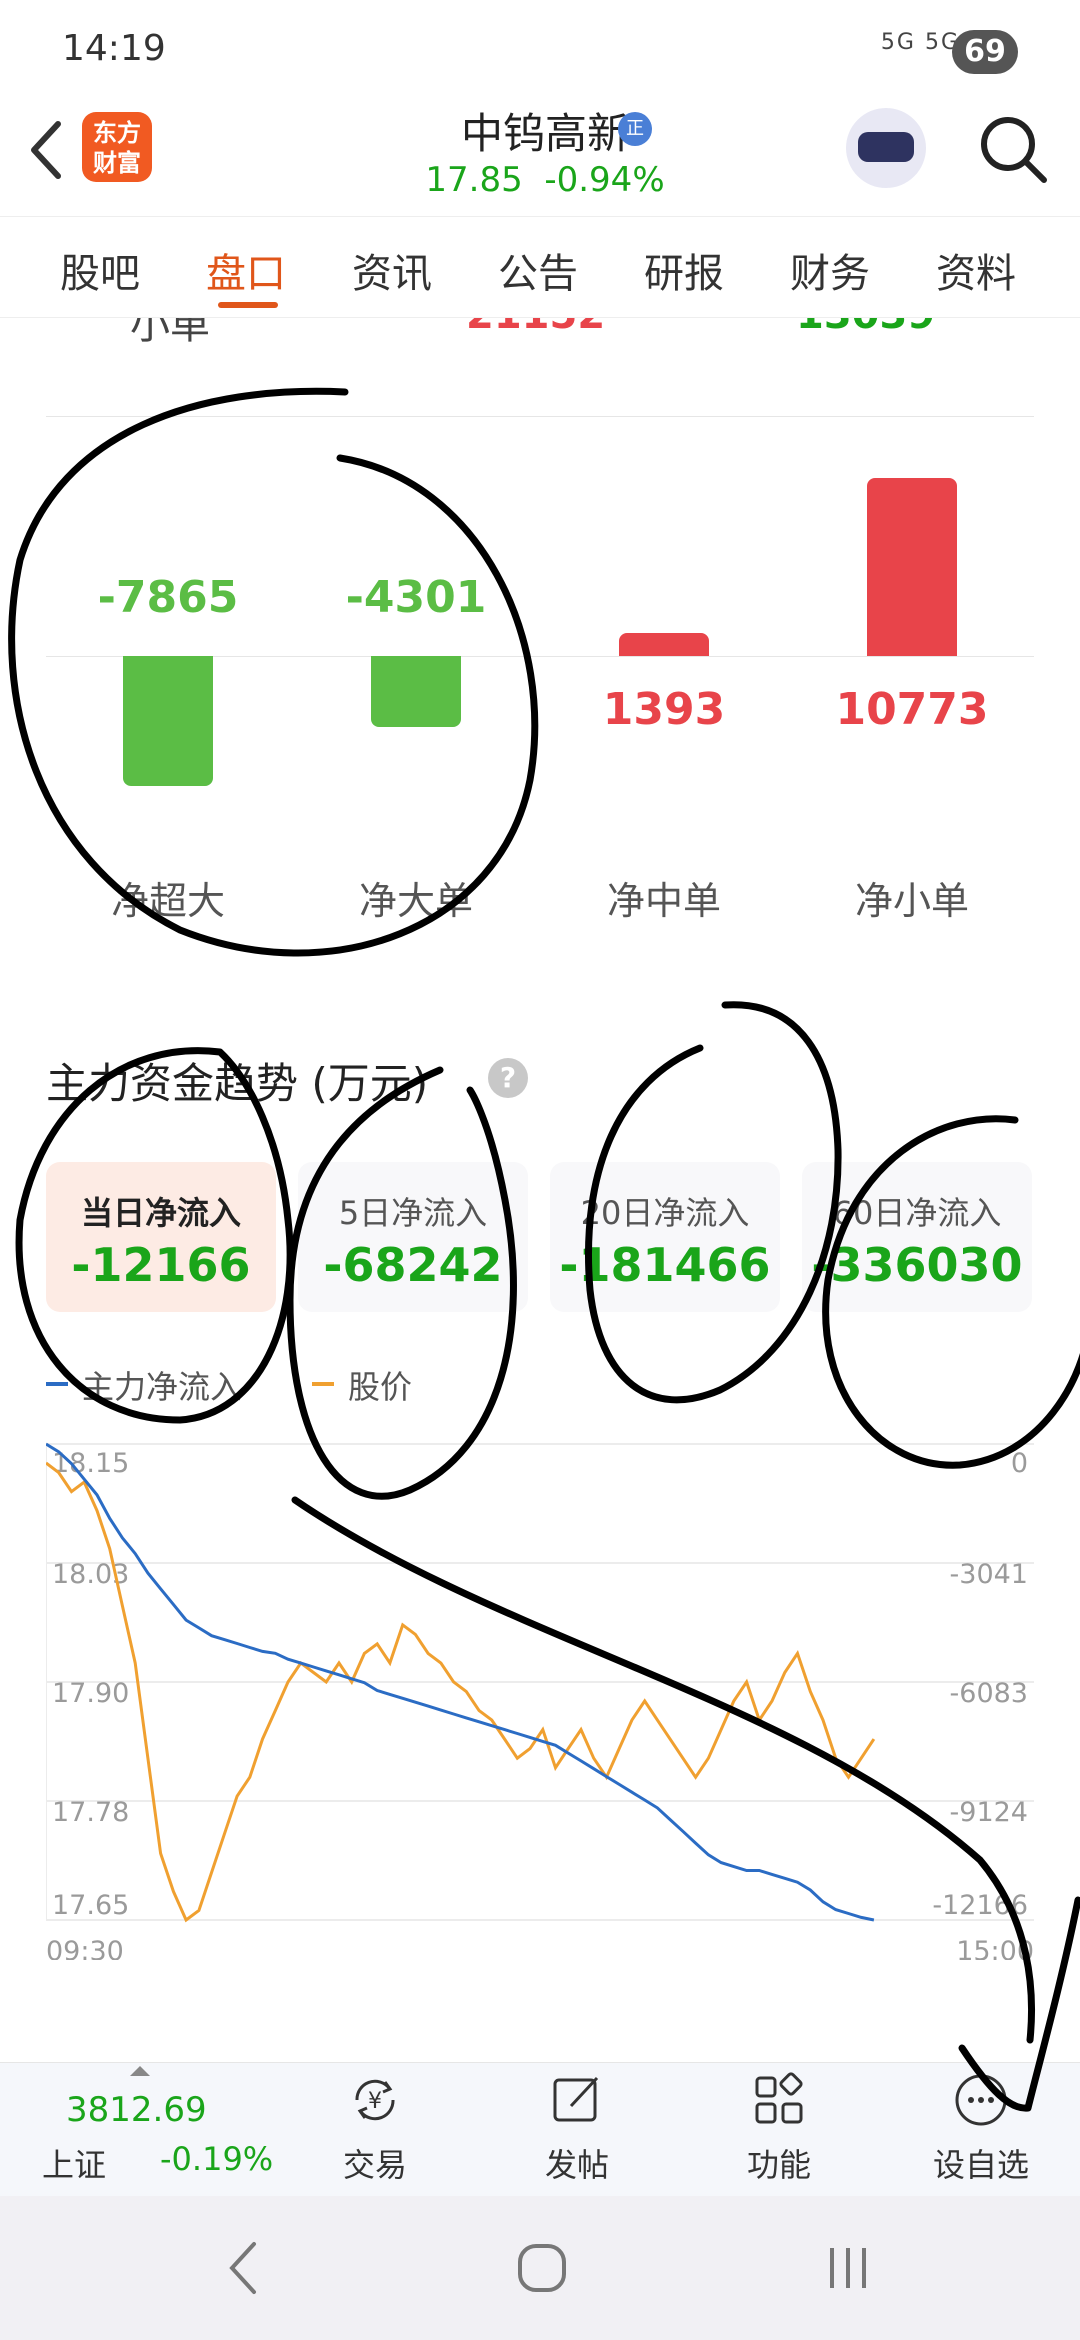 The height and width of the screenshot is (2340, 1080). I want to click on right-axis-tick: -3041, so click(989, 1574).